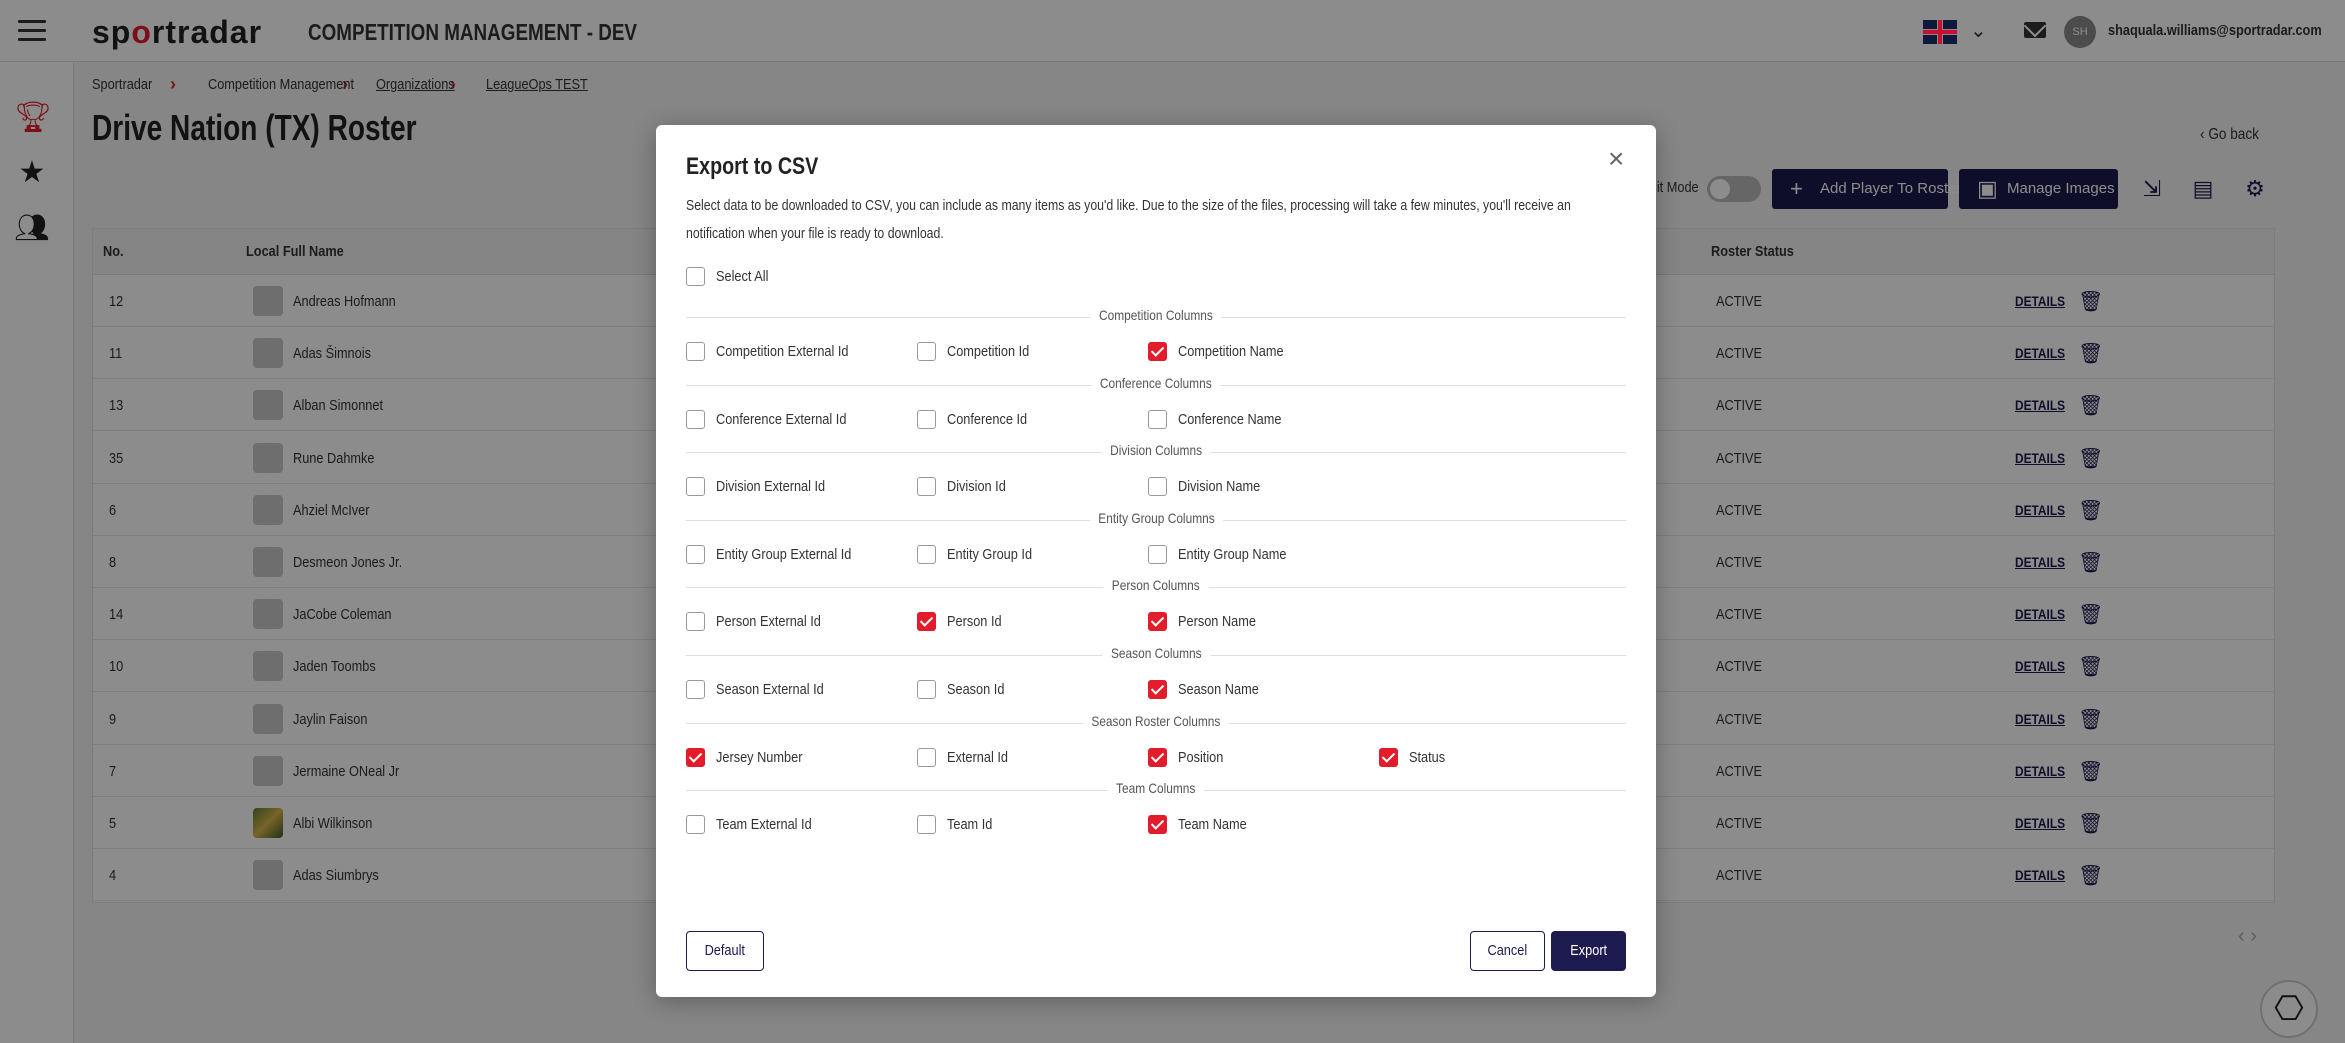 The width and height of the screenshot is (2345, 1043). I want to click on section-title: Team Columns, so click(1156, 788).